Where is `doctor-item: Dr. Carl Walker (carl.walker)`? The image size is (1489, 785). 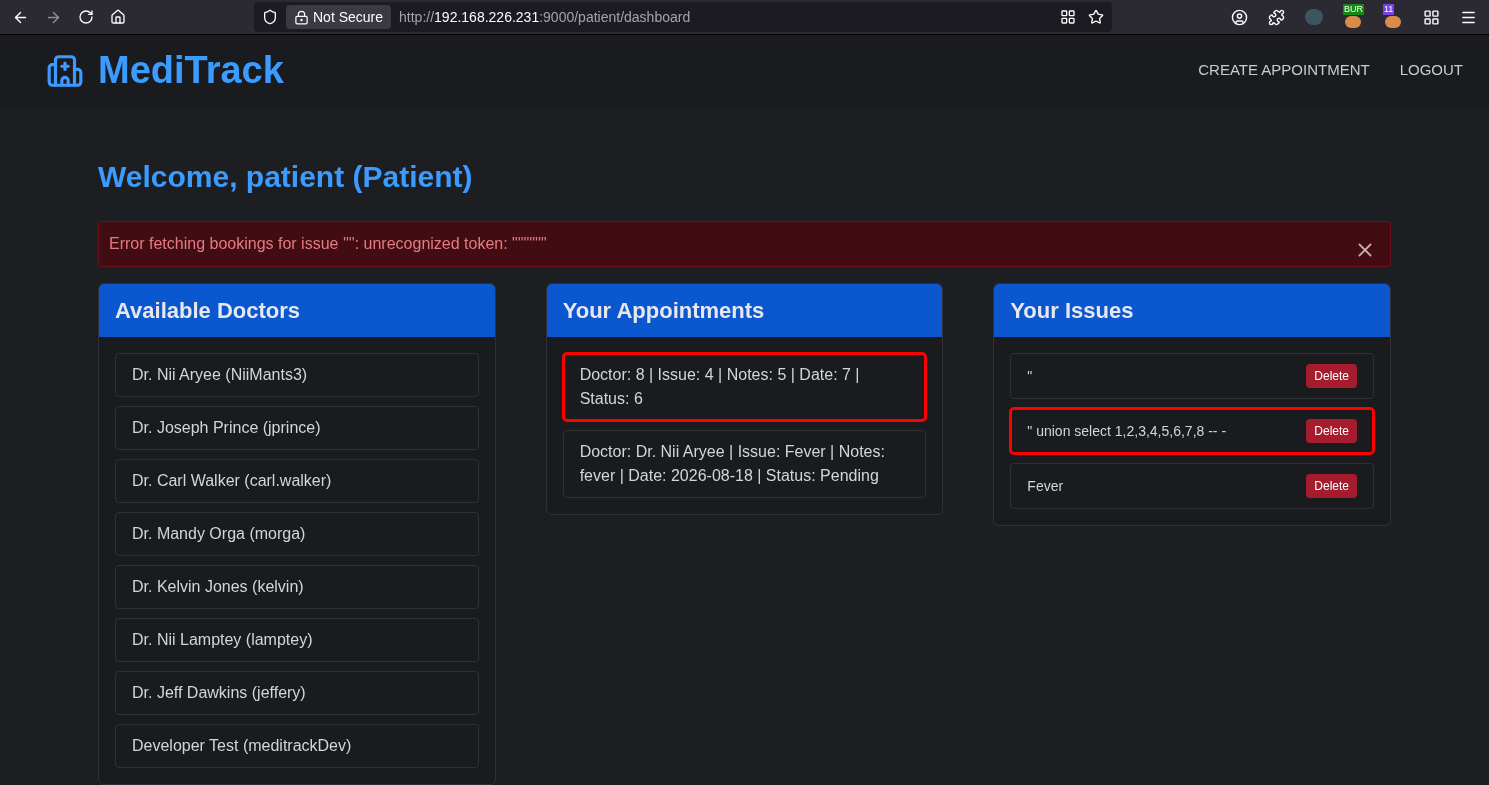 doctor-item: Dr. Carl Walker (carl.walker) is located at coordinates (297, 481).